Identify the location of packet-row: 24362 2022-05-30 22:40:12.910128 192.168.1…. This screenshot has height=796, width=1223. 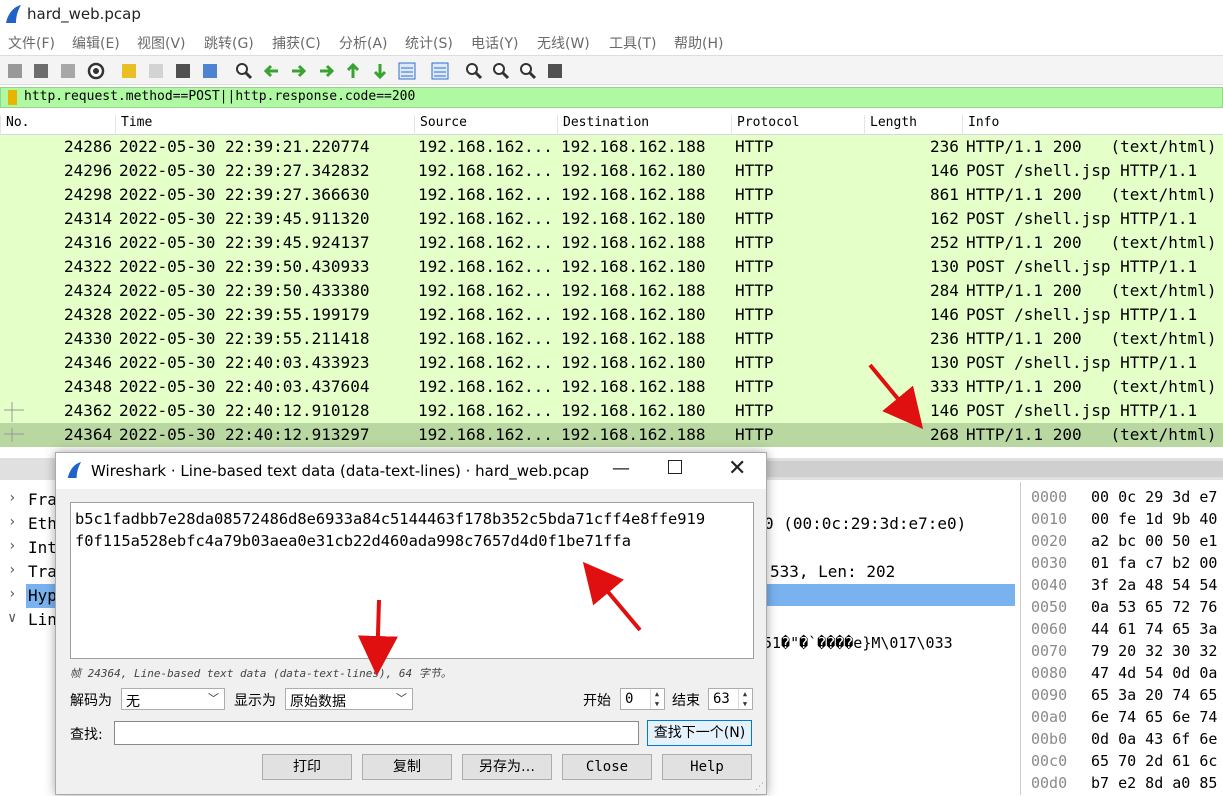
(611, 411).